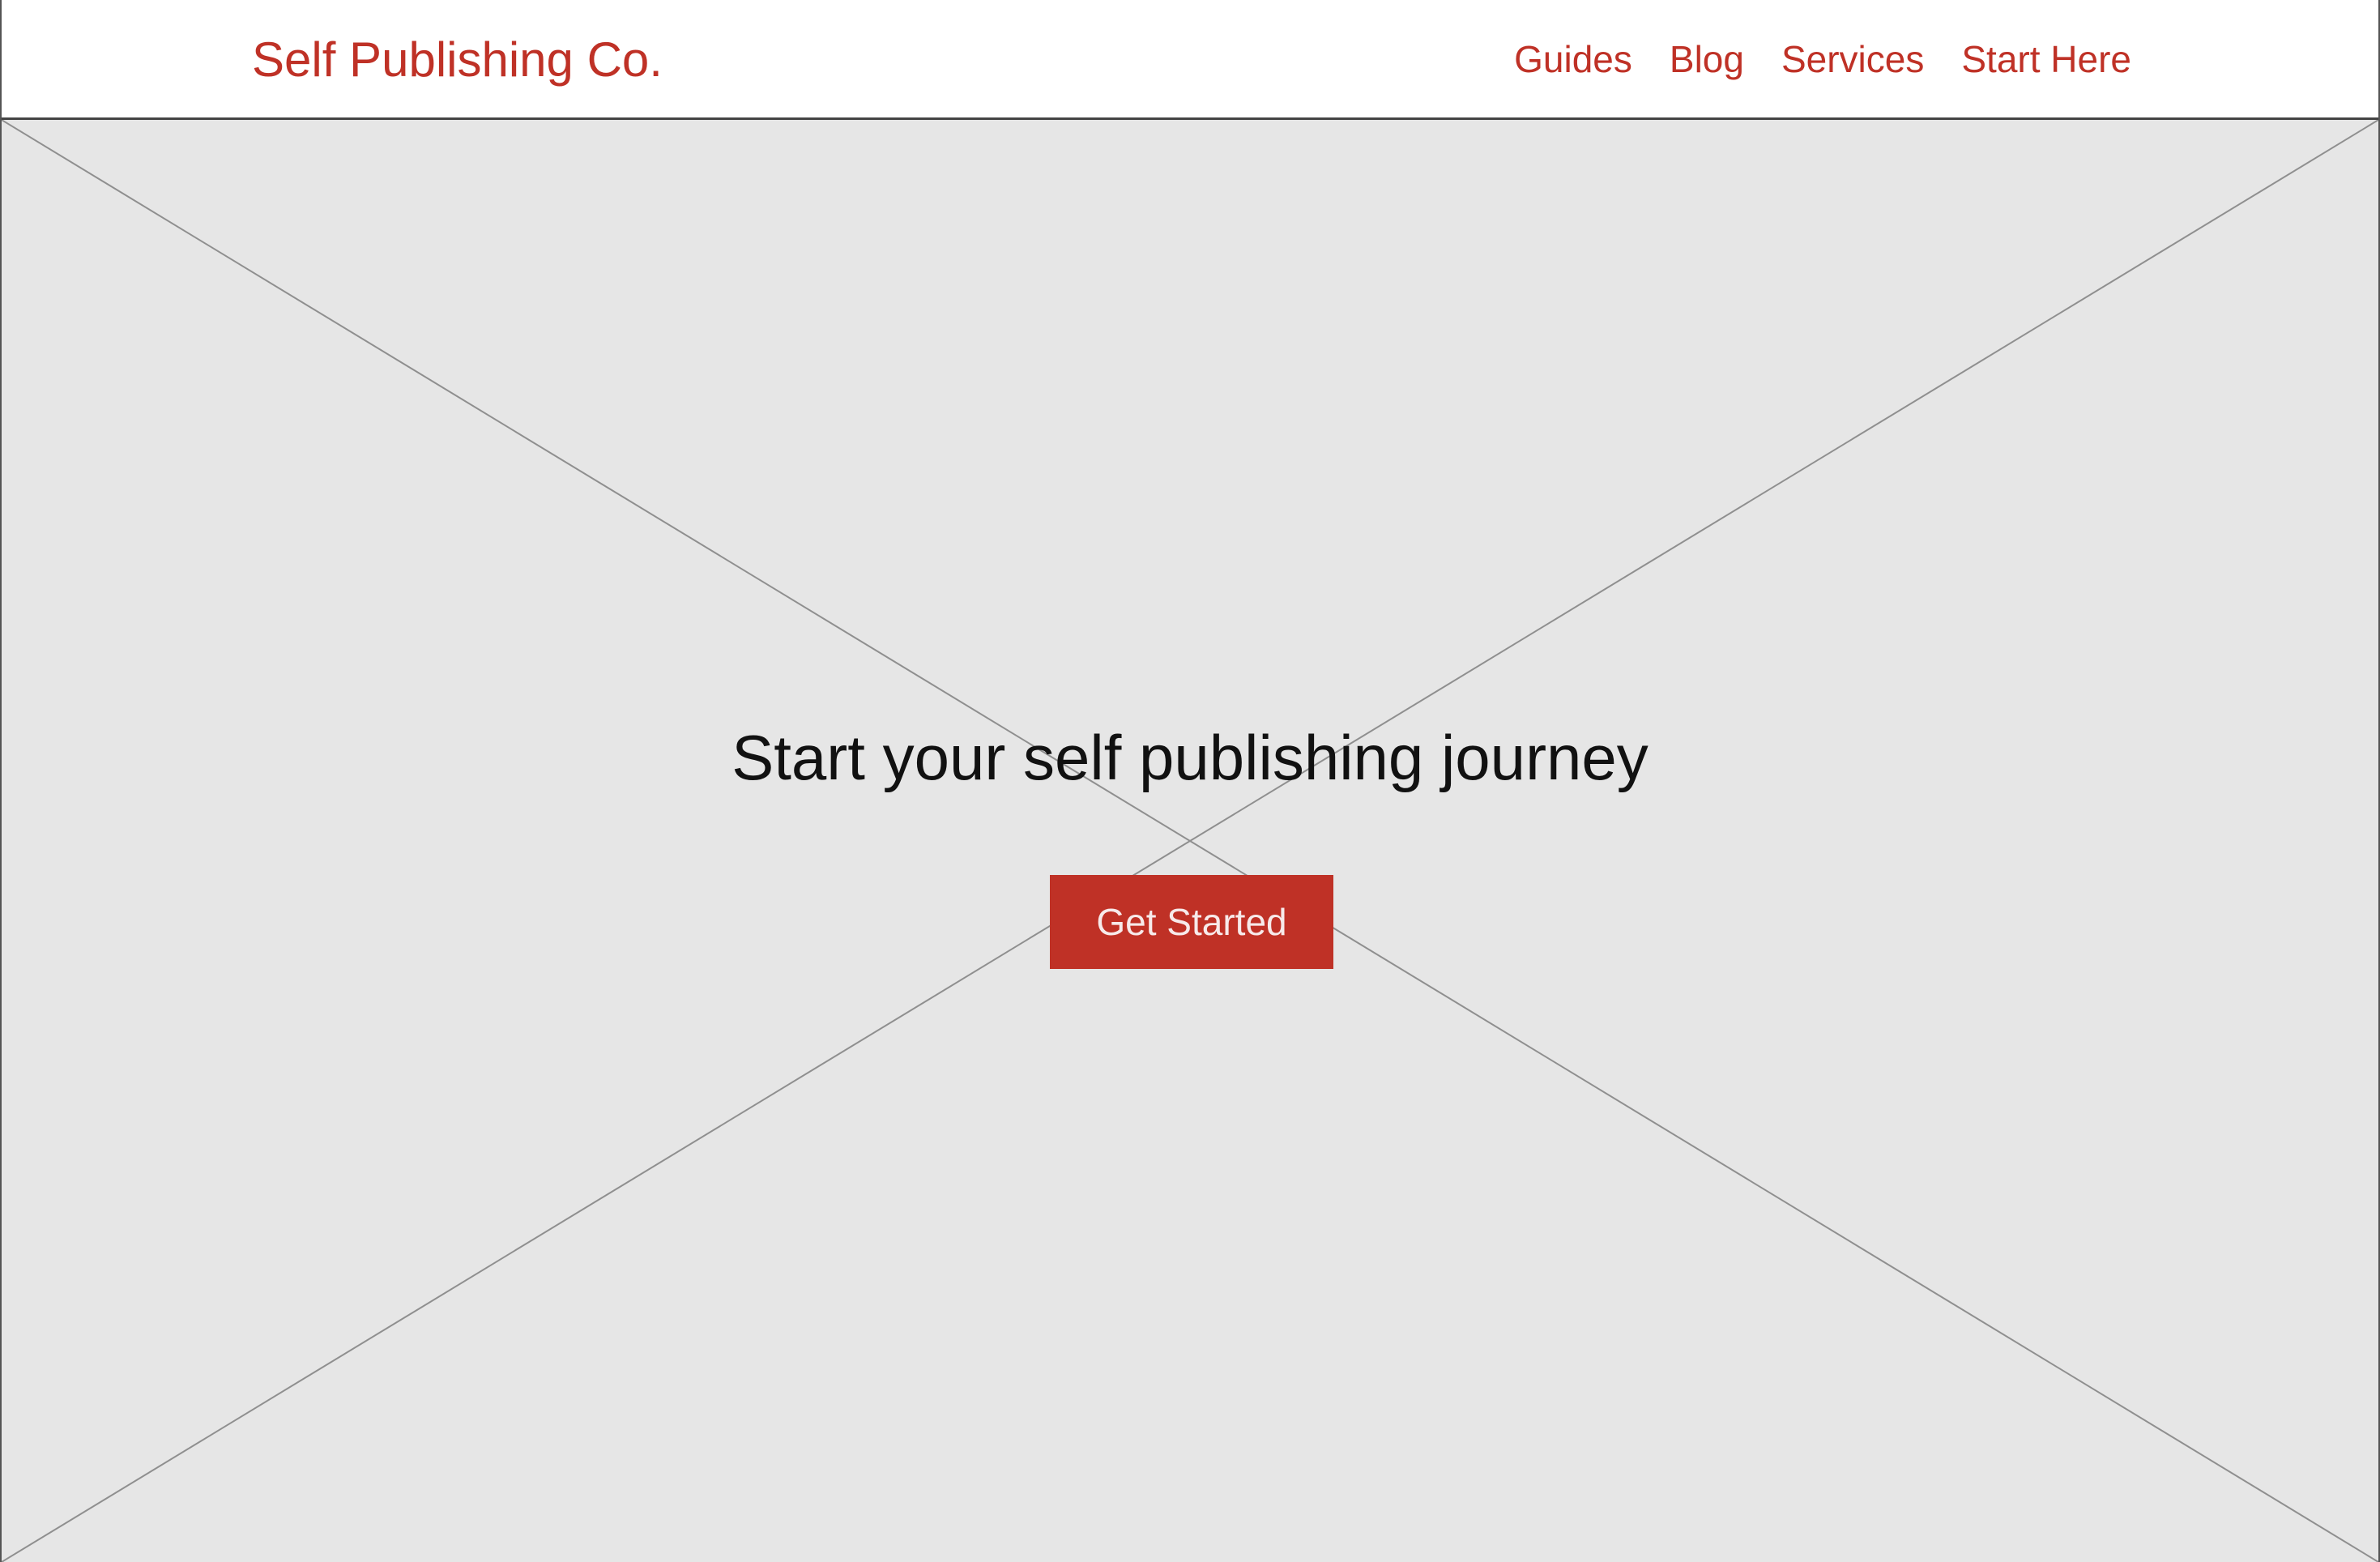 This screenshot has width=2380, height=1562. Describe the element at coordinates (1191, 922) in the screenshot. I see `get-started-button: Get Started` at that location.